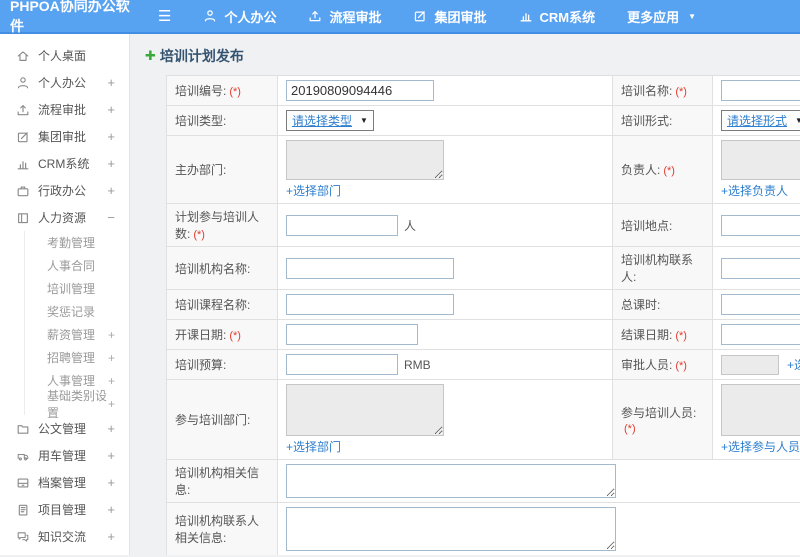 This screenshot has width=800, height=557. What do you see at coordinates (793, 364) in the screenshot?
I see `select-approver-link: +选择审批人员` at bounding box center [793, 364].